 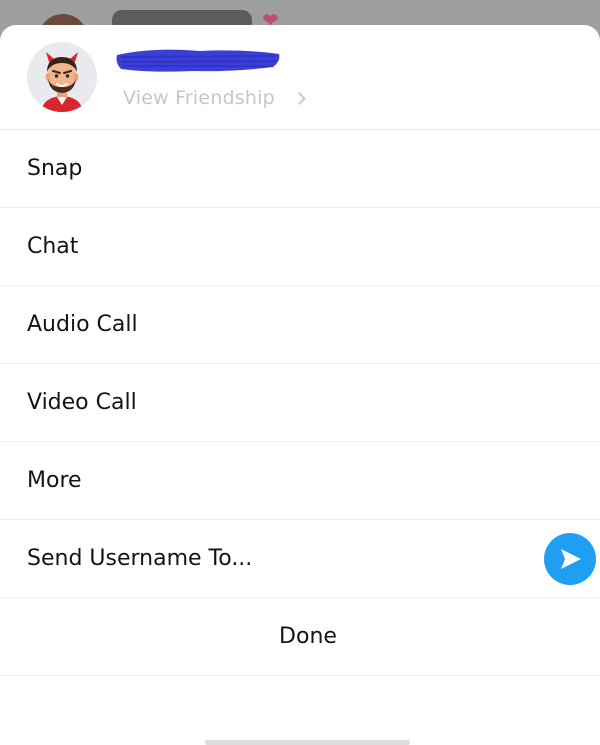 What do you see at coordinates (307, 742) in the screenshot?
I see `home-indicator` at bounding box center [307, 742].